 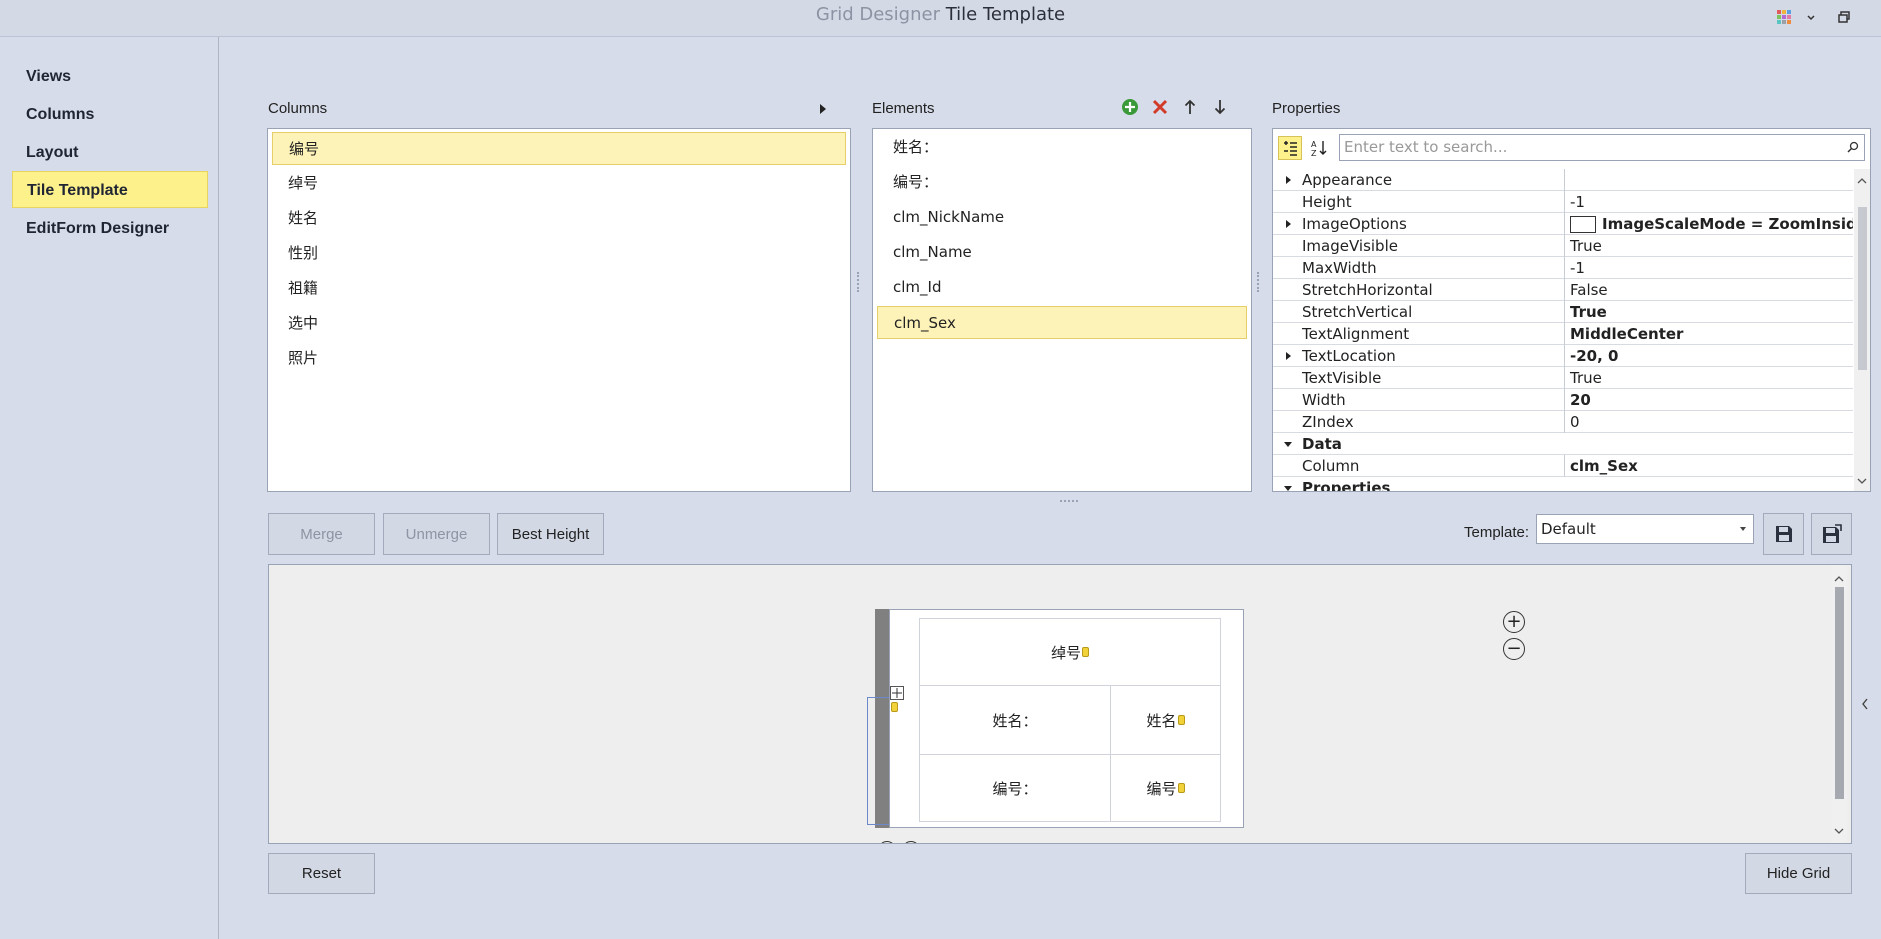 What do you see at coordinates (1015, 720) in the screenshot?
I see `tile-cell: 姓名：` at bounding box center [1015, 720].